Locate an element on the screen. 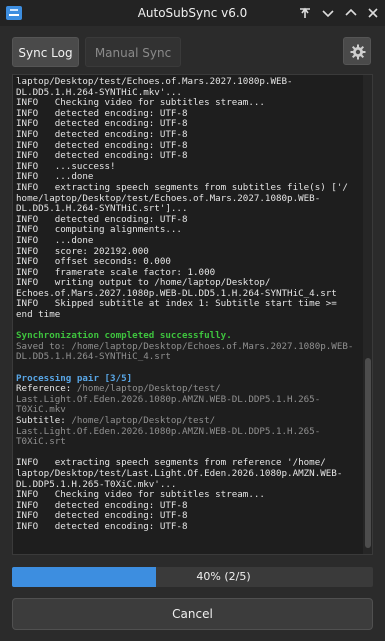  close-icon is located at coordinates (373, 13).